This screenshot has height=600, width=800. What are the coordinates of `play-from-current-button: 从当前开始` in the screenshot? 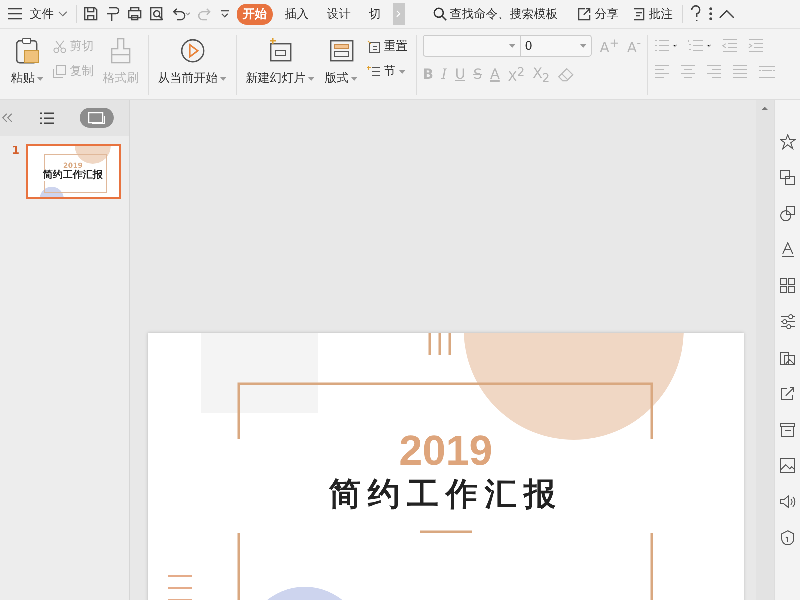 It's located at (192, 62).